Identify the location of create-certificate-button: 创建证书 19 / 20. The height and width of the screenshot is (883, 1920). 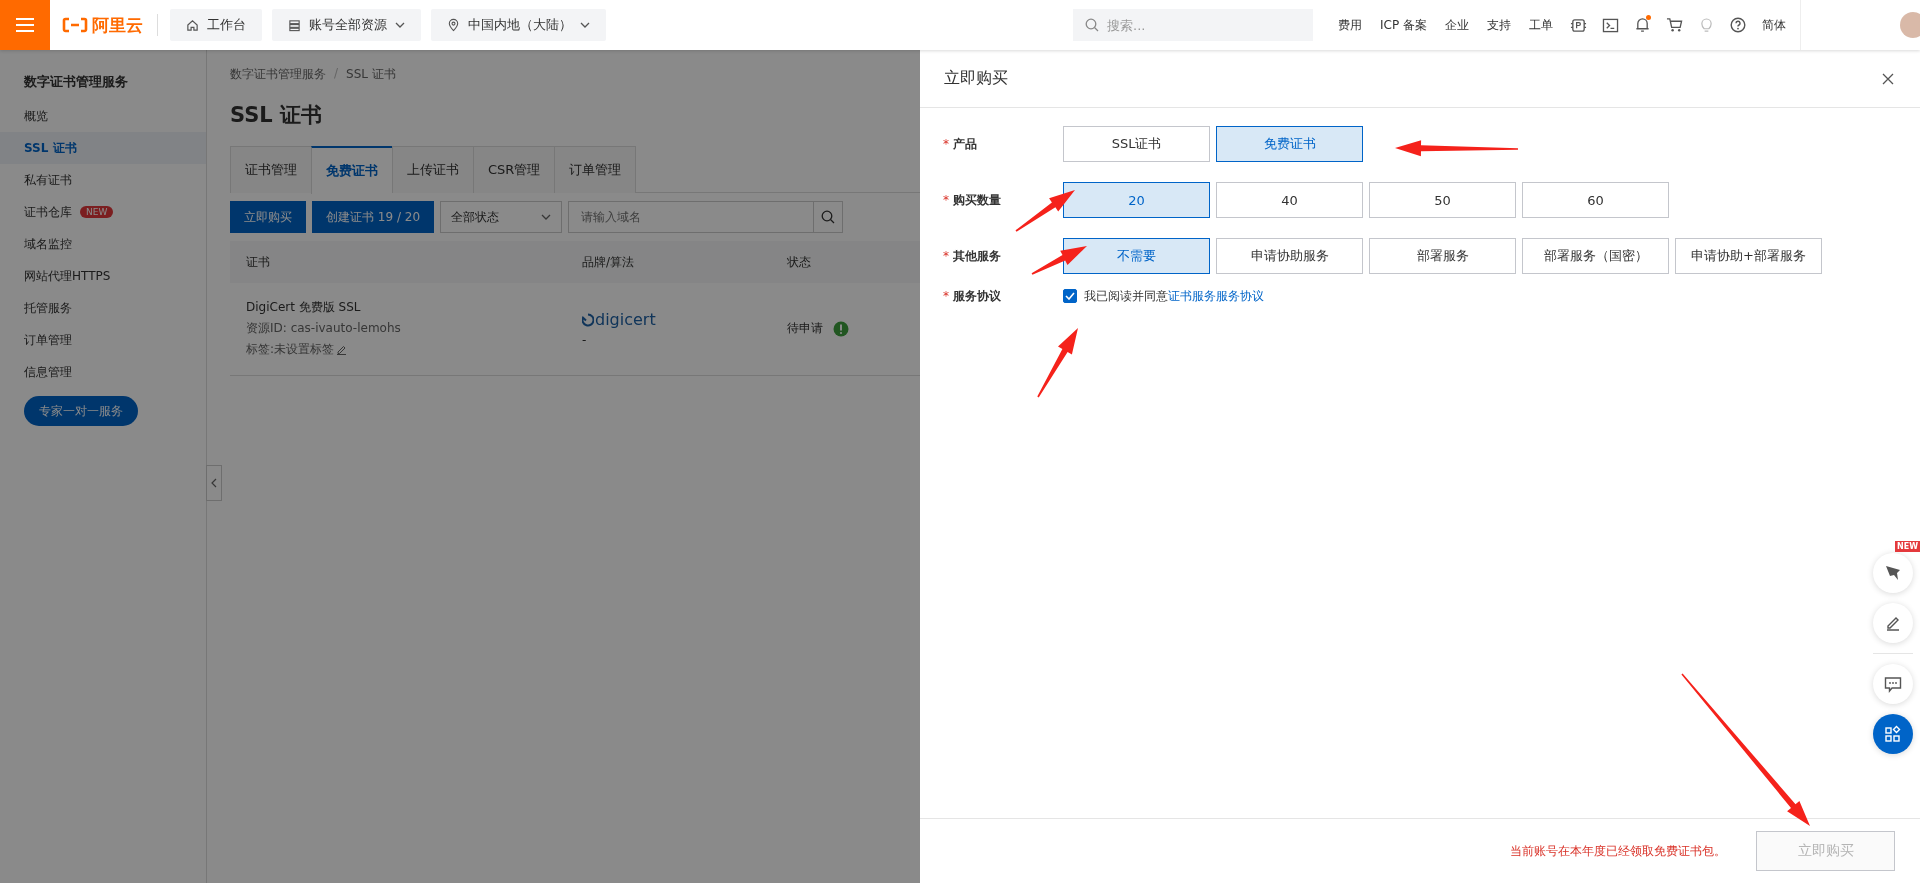
(373, 217).